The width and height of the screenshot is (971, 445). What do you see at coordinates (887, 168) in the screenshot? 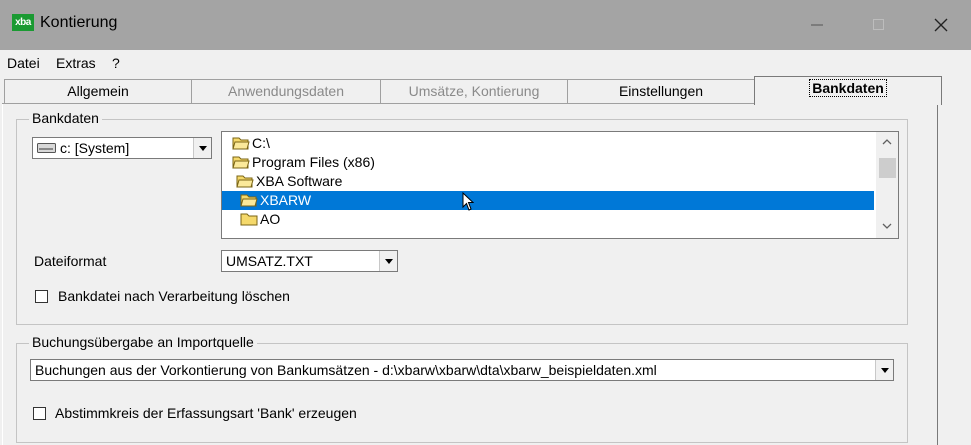
I see `scrollbar-thumb` at bounding box center [887, 168].